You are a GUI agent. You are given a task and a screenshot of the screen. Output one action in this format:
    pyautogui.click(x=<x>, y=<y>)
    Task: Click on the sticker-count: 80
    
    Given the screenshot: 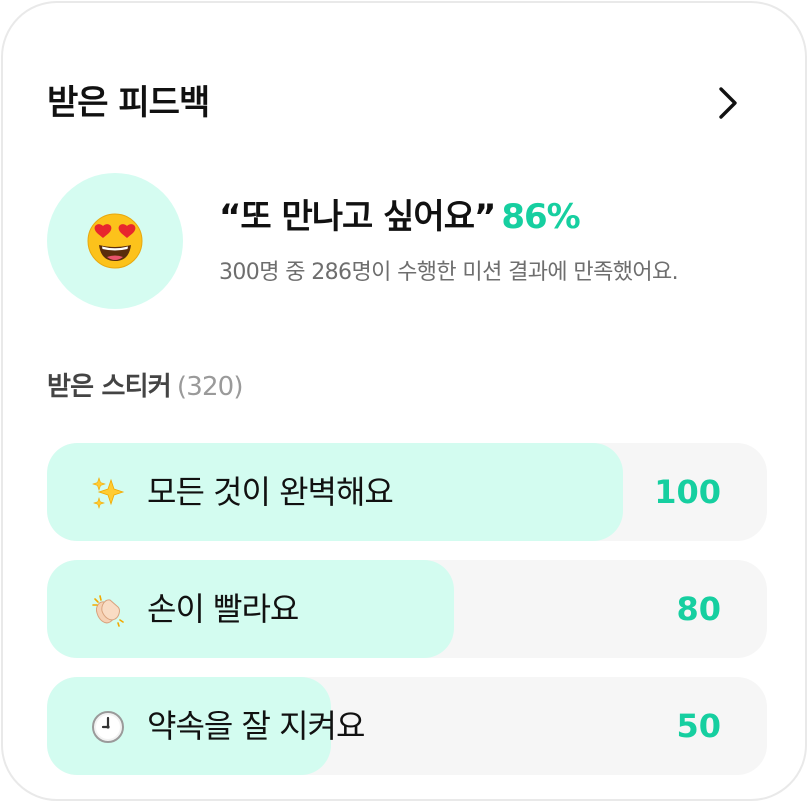 What is the action you would take?
    pyautogui.click(x=698, y=609)
    